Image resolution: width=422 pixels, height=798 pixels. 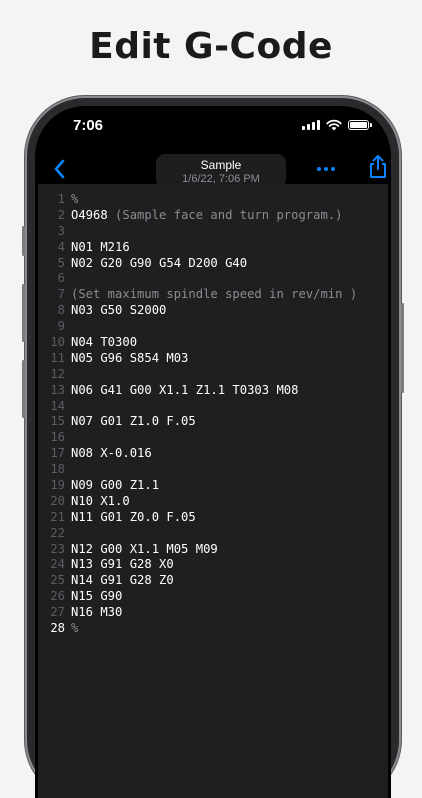 I want to click on share-button, so click(x=378, y=167).